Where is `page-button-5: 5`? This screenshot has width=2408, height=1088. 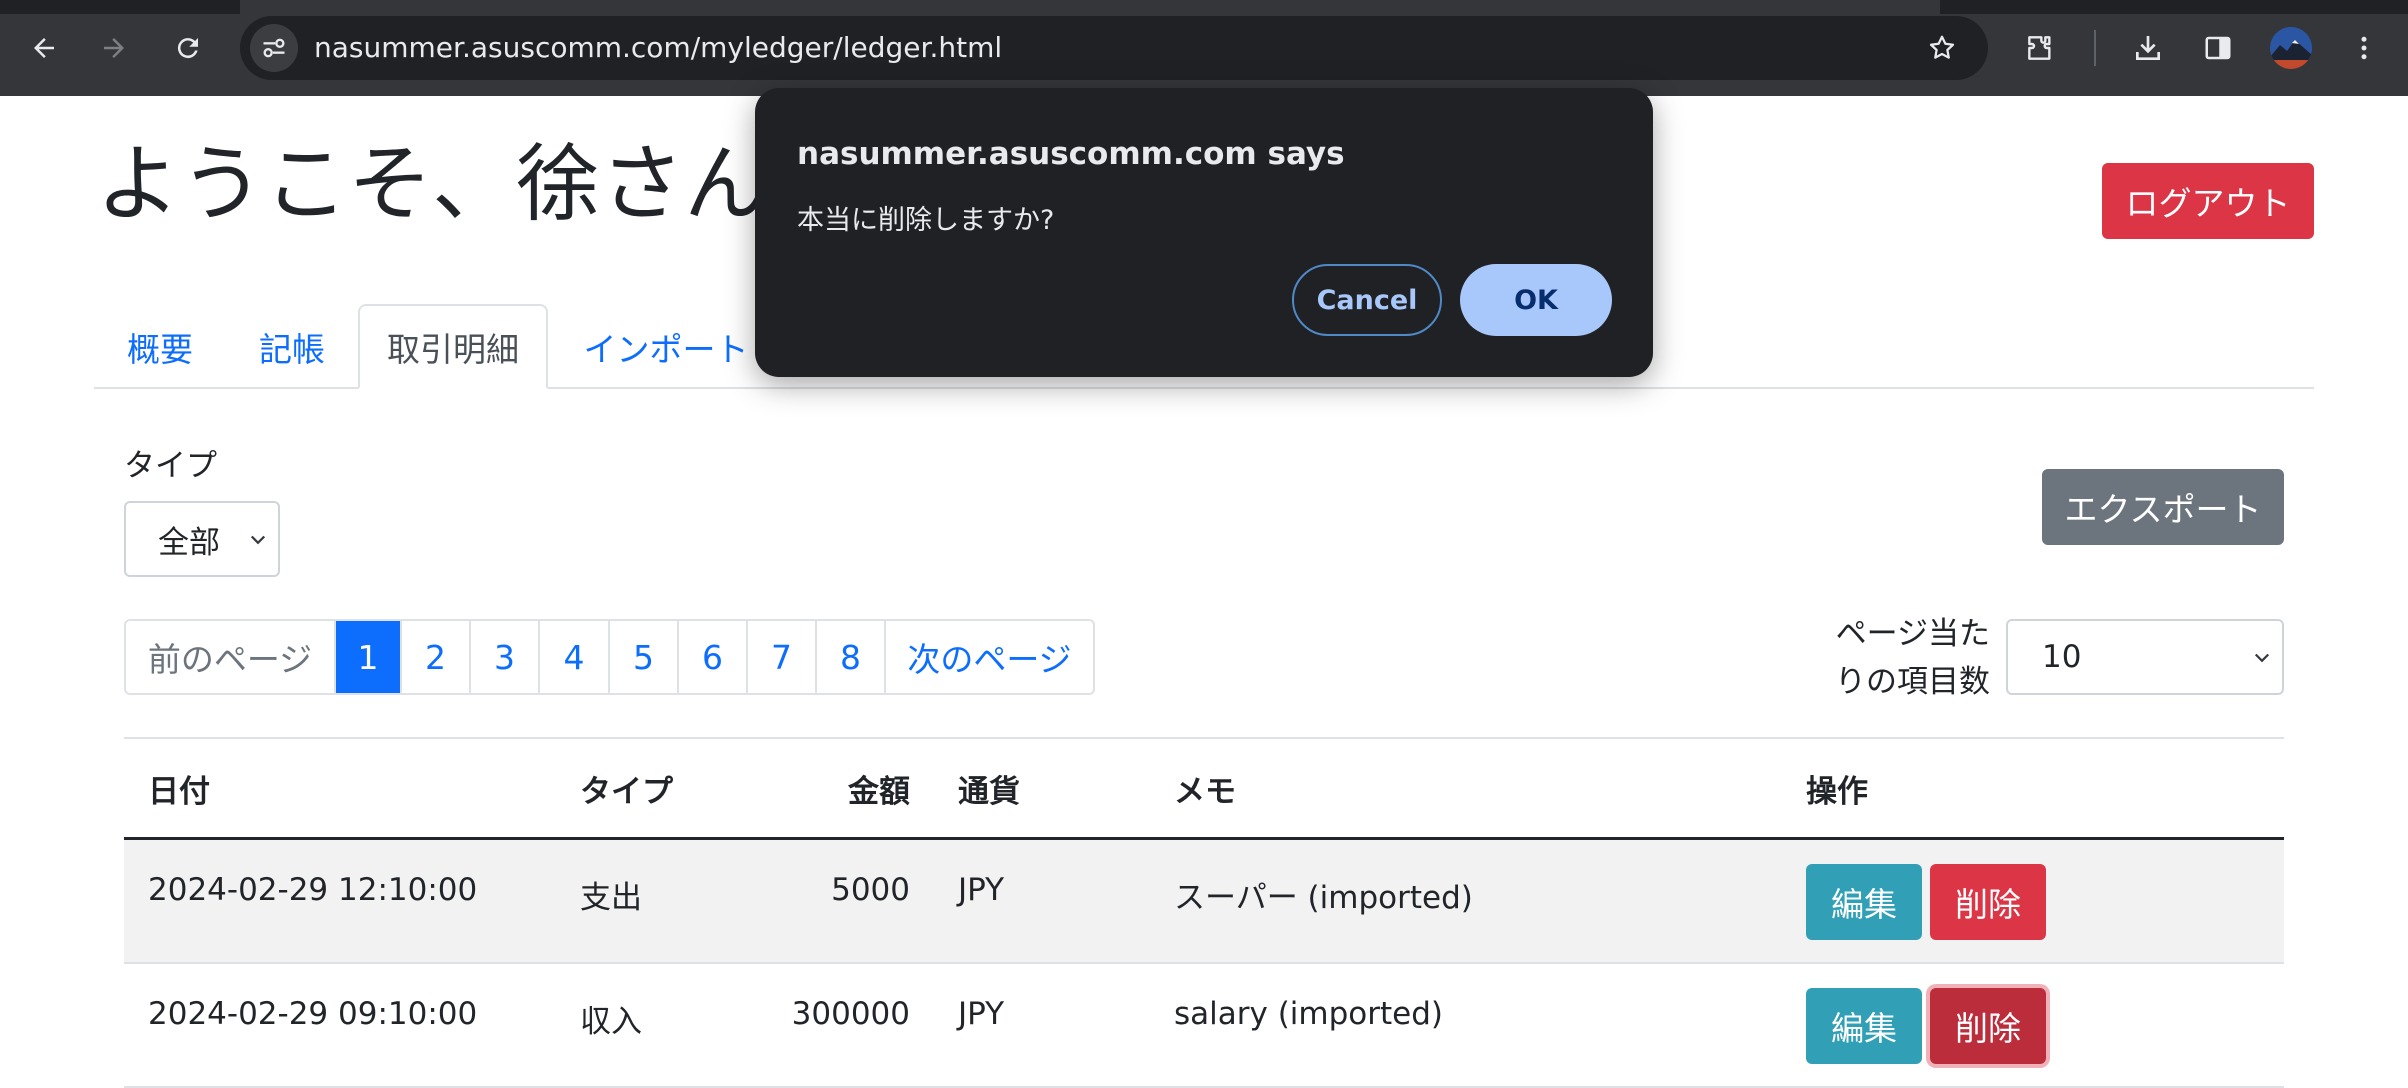 page-button-5: 5 is located at coordinates (642, 657).